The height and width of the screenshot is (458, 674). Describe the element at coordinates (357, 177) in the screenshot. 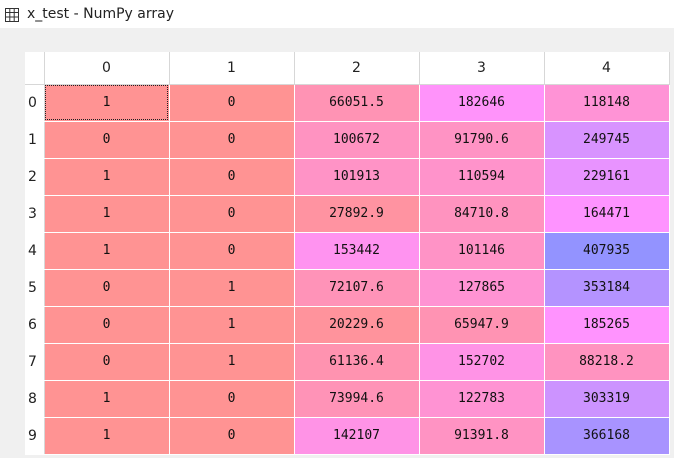

I see `table-cell: 101913` at that location.